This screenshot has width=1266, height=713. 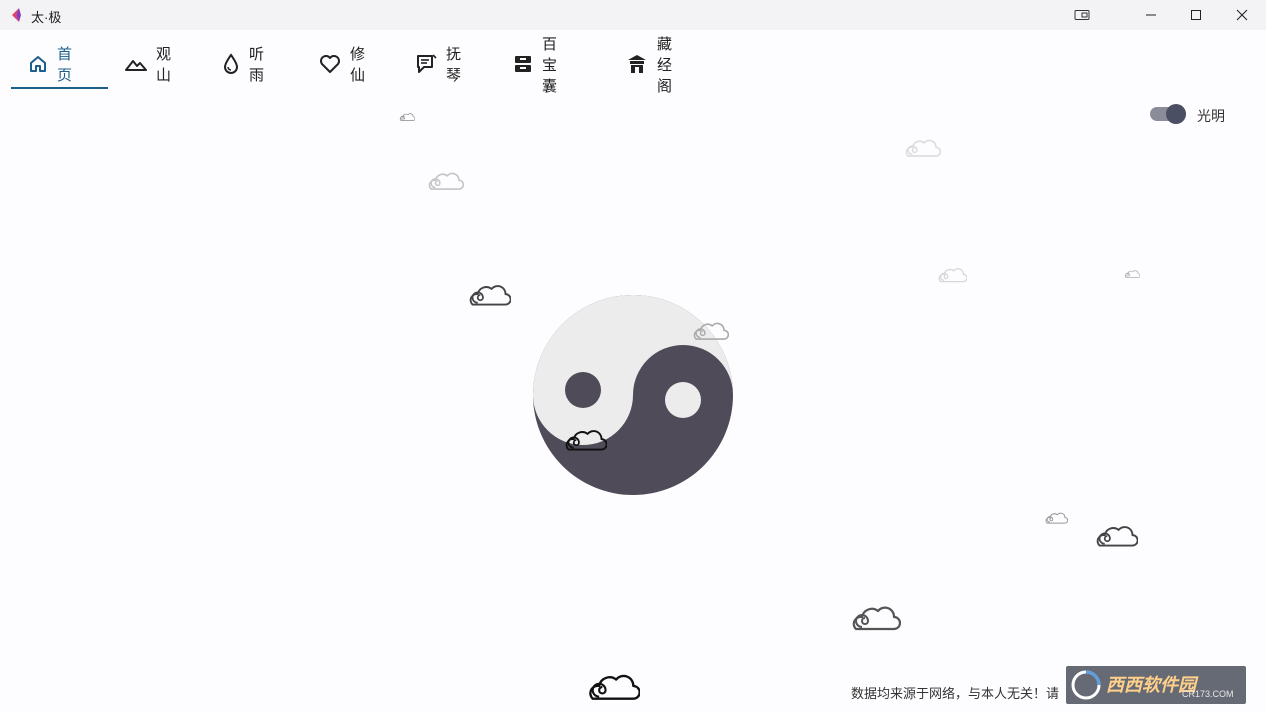 I want to click on tab-home-label: 首页, so click(x=65, y=65).